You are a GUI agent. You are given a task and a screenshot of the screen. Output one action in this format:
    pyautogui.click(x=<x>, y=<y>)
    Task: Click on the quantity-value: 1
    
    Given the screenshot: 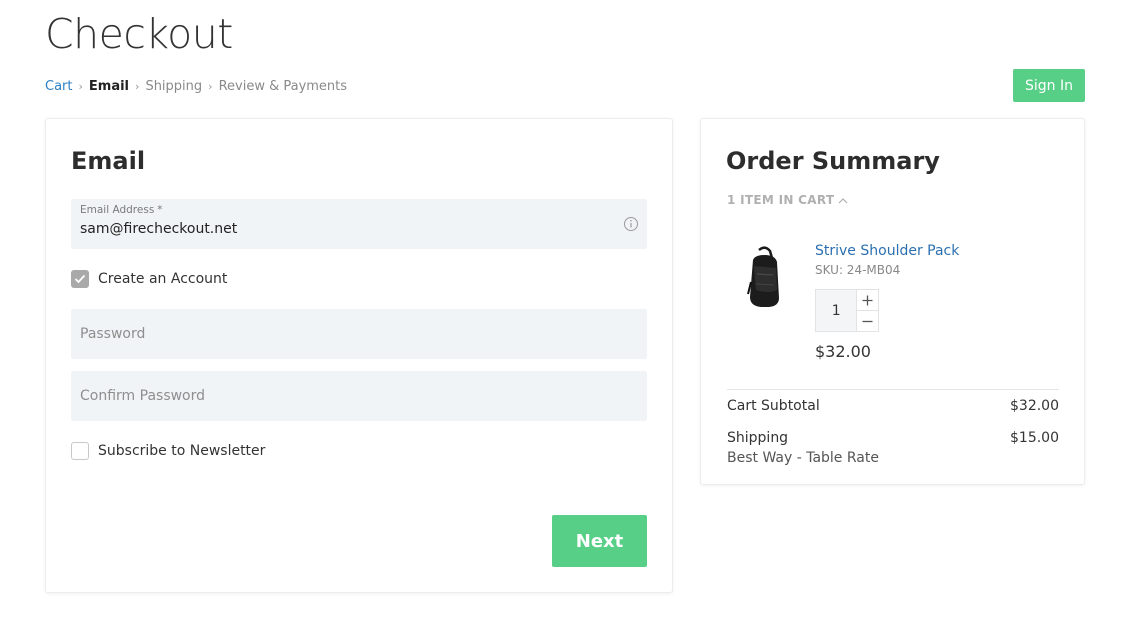 What is the action you would take?
    pyautogui.click(x=836, y=310)
    